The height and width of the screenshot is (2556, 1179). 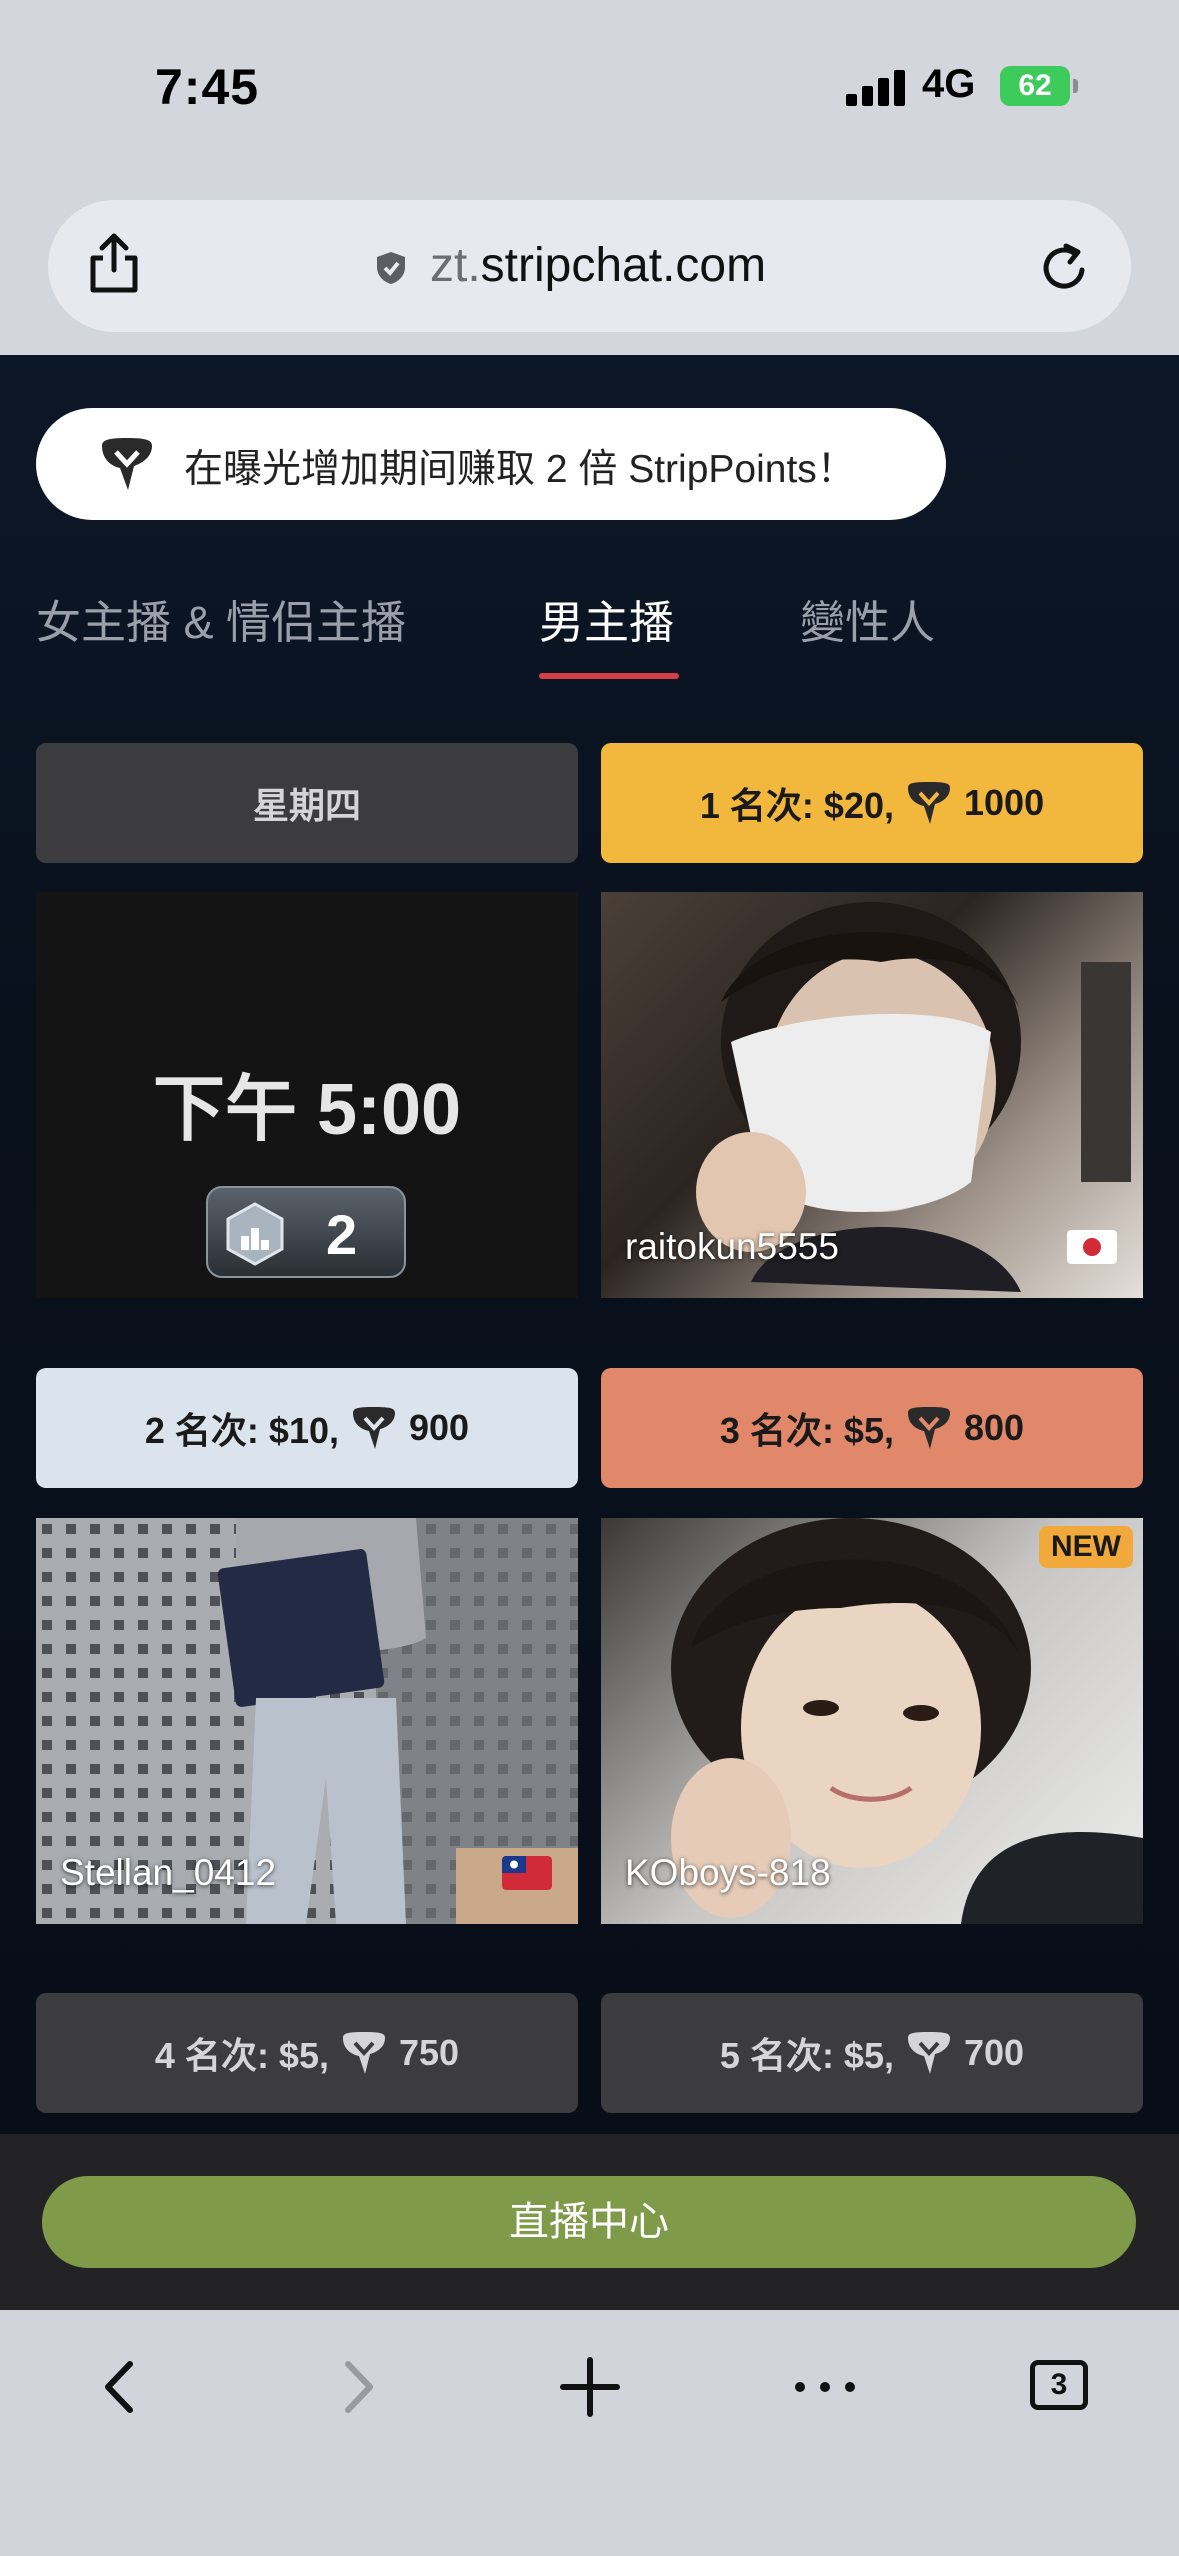 I want to click on tab-women-couples: 女主播 & 情侣主播, so click(x=221, y=618).